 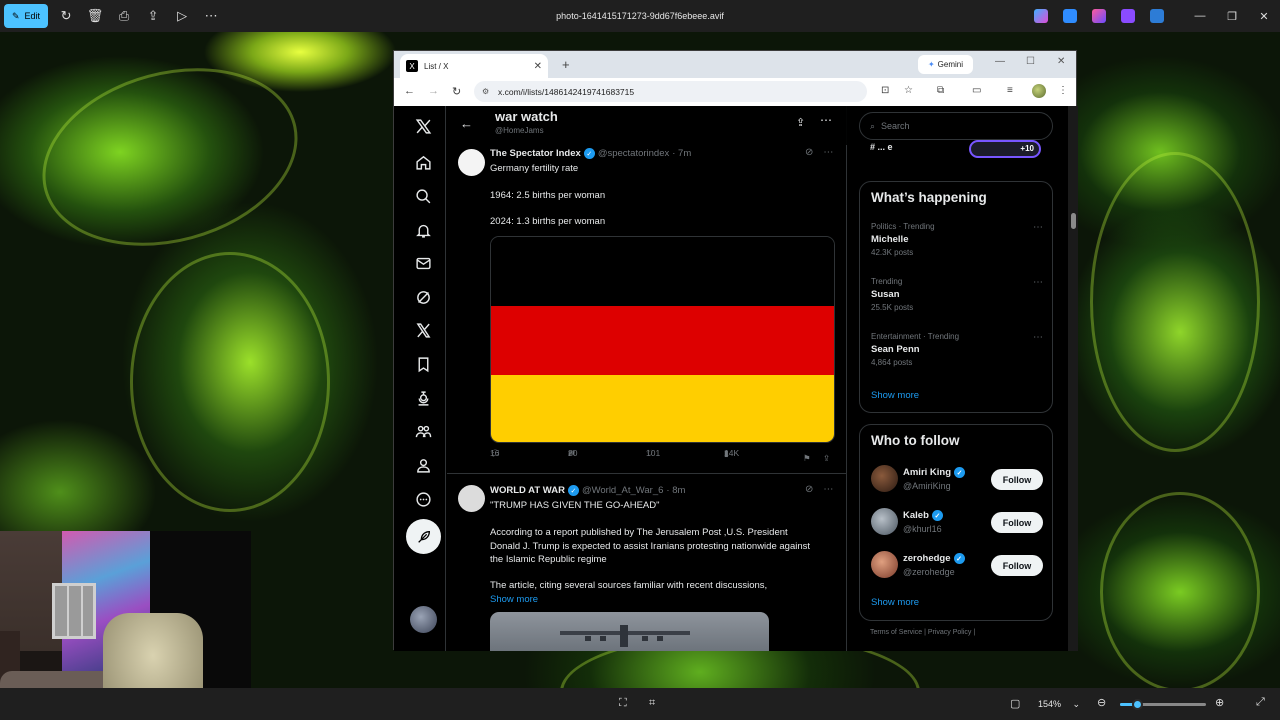 I want to click on slideshow-icon: ▷, so click(x=182, y=16).